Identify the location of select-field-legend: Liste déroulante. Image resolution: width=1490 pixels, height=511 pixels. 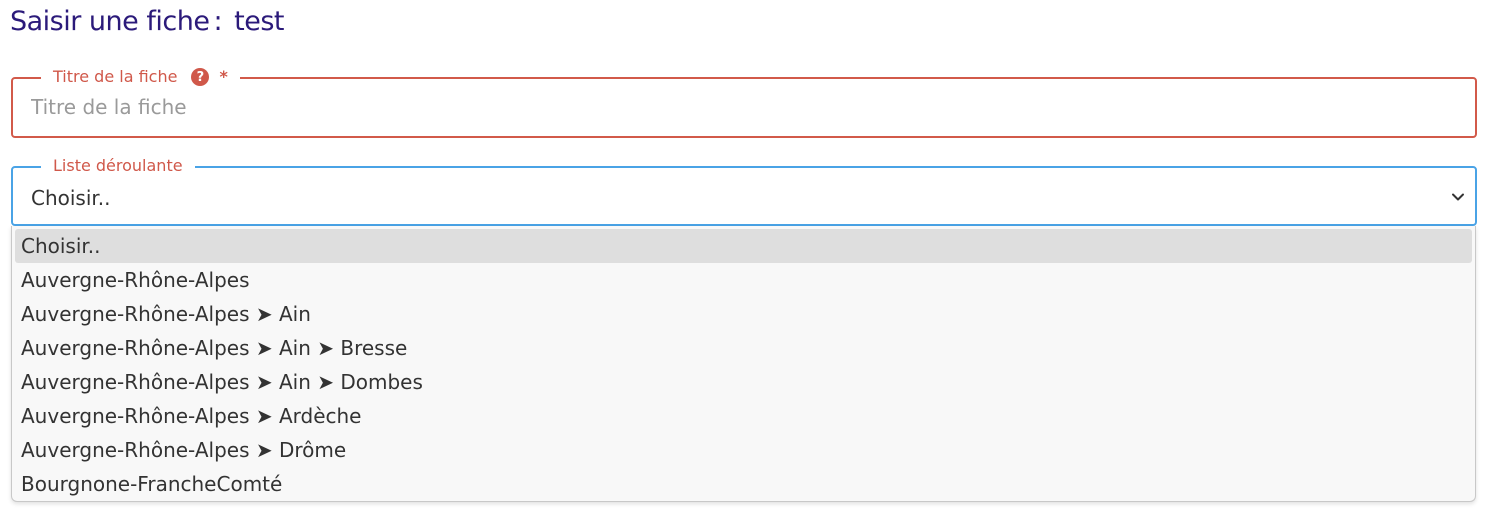
(118, 166).